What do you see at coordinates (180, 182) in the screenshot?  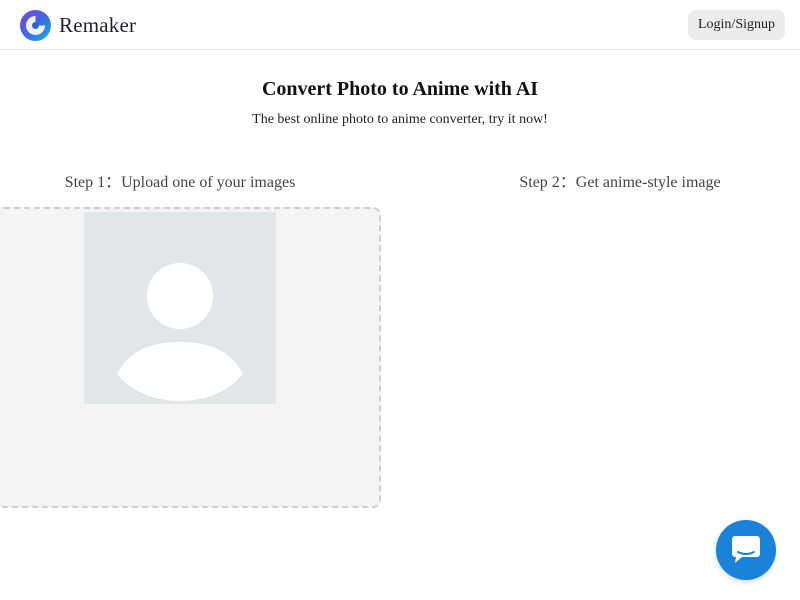 I see `step1-label: Step 1：Upload one of your images` at bounding box center [180, 182].